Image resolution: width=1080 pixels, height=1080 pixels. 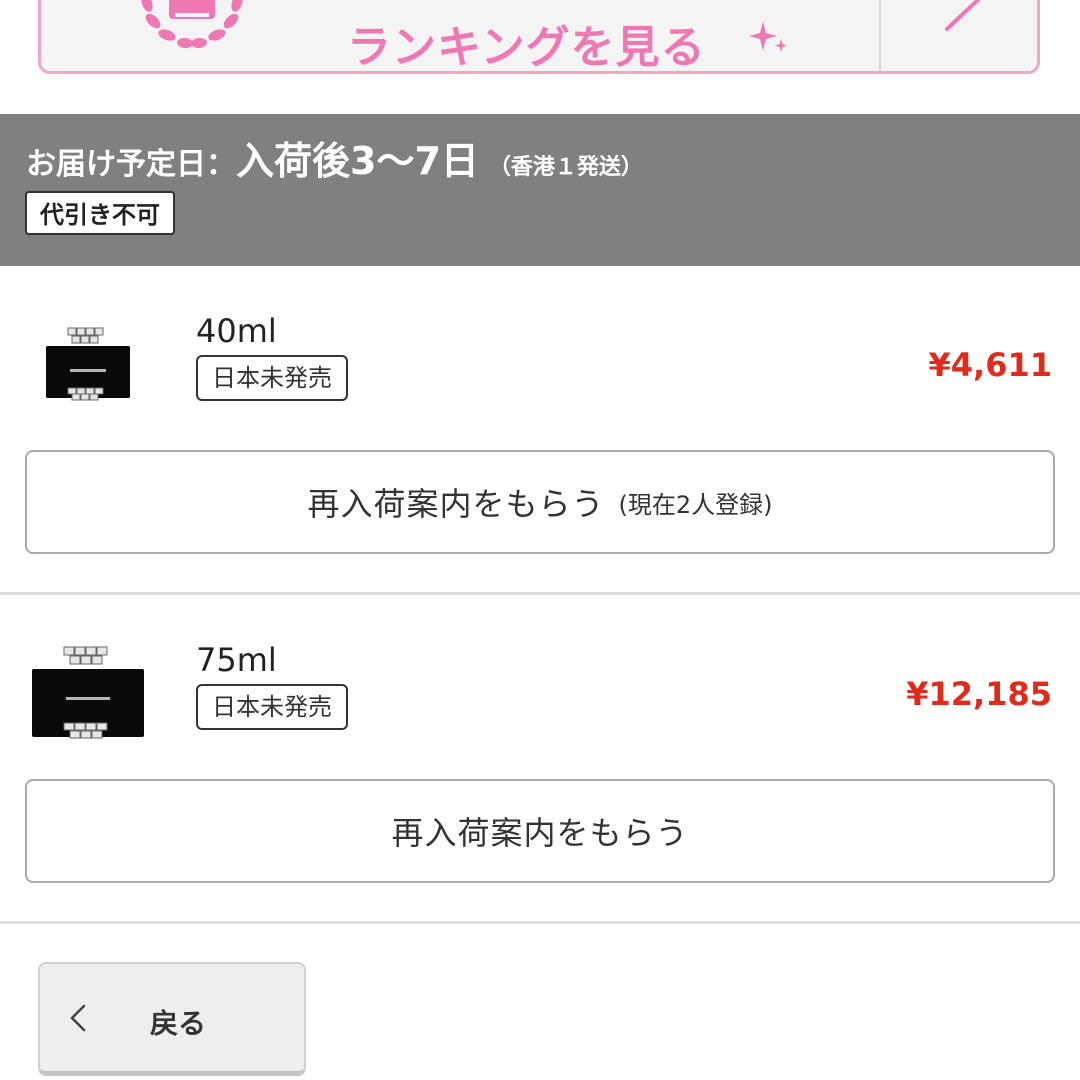 I want to click on restock-notify-button: 再入荷案内をもらう, so click(x=540, y=831).